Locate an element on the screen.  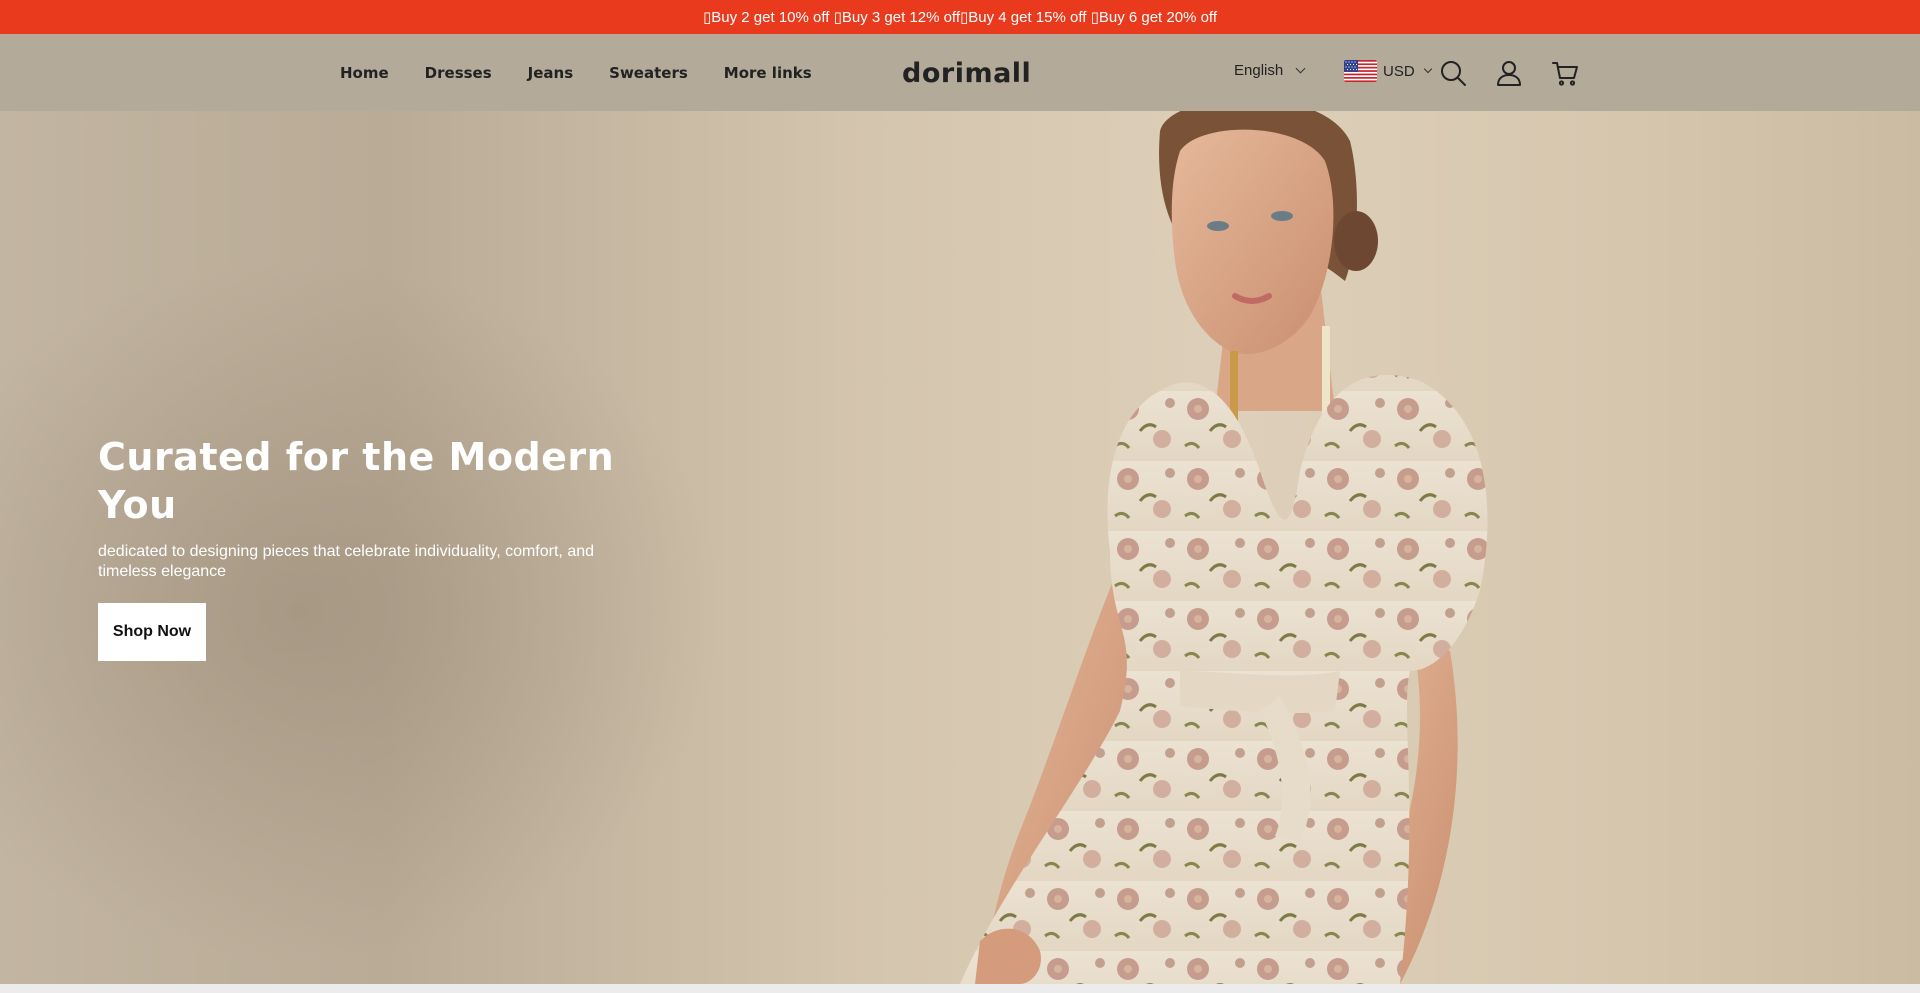
us-flag-icon is located at coordinates (1360, 71).